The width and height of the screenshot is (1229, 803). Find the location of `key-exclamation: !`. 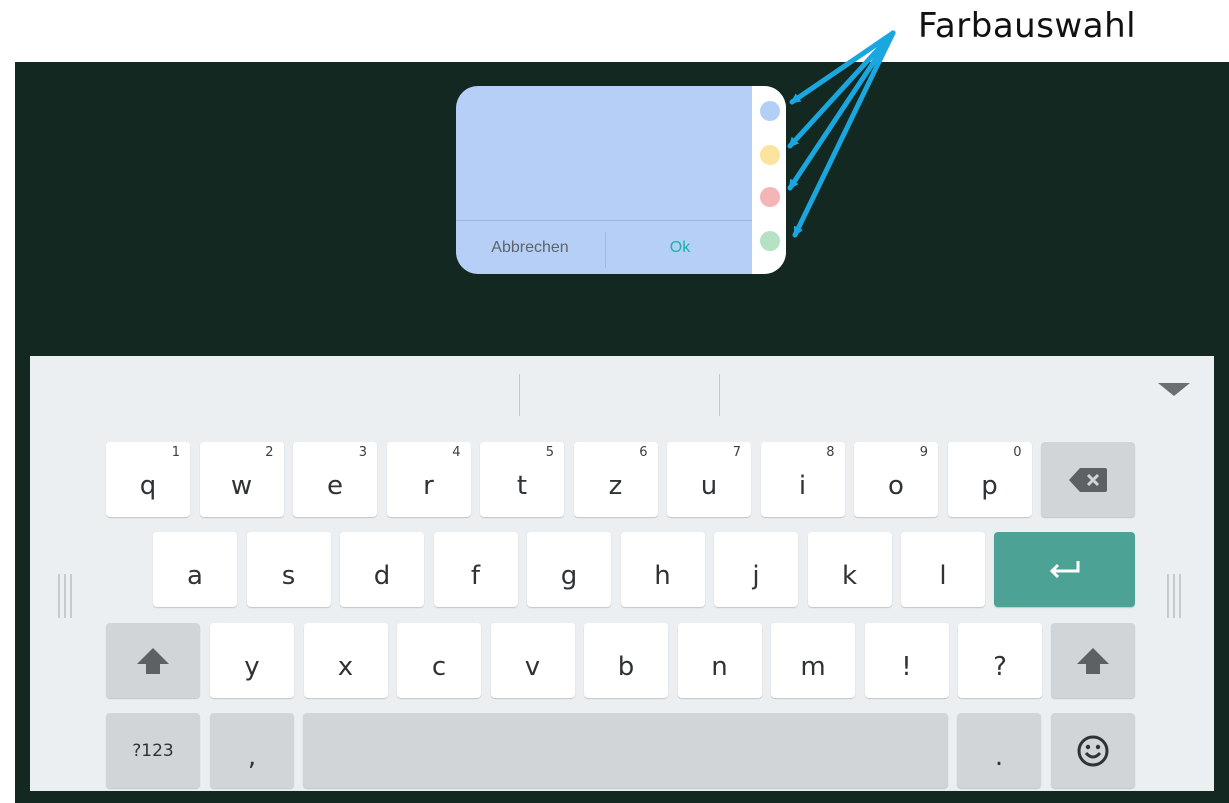

key-exclamation: ! is located at coordinates (906, 660).